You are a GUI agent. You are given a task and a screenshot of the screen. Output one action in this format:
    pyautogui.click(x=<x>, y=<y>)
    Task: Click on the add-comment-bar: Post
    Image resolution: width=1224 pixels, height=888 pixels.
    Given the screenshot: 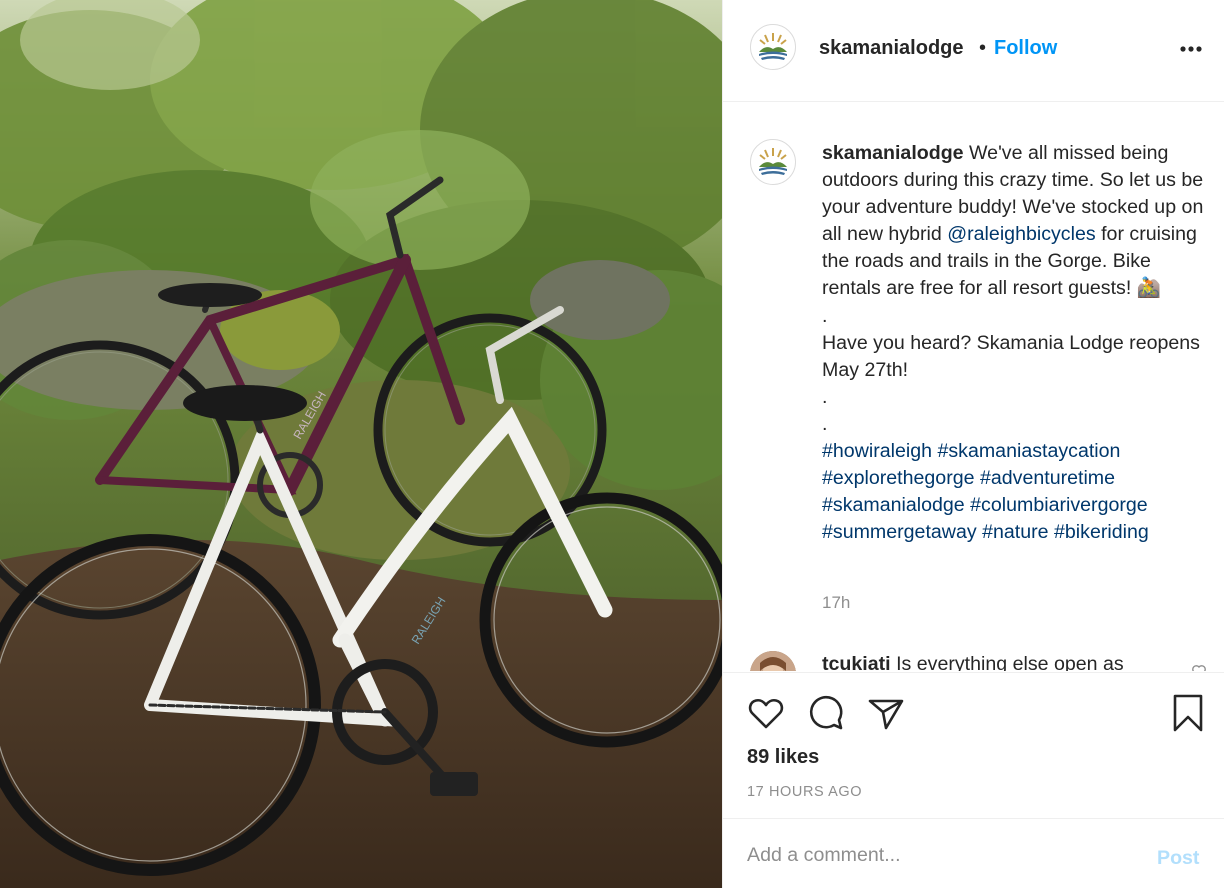 What is the action you would take?
    pyautogui.click(x=973, y=853)
    